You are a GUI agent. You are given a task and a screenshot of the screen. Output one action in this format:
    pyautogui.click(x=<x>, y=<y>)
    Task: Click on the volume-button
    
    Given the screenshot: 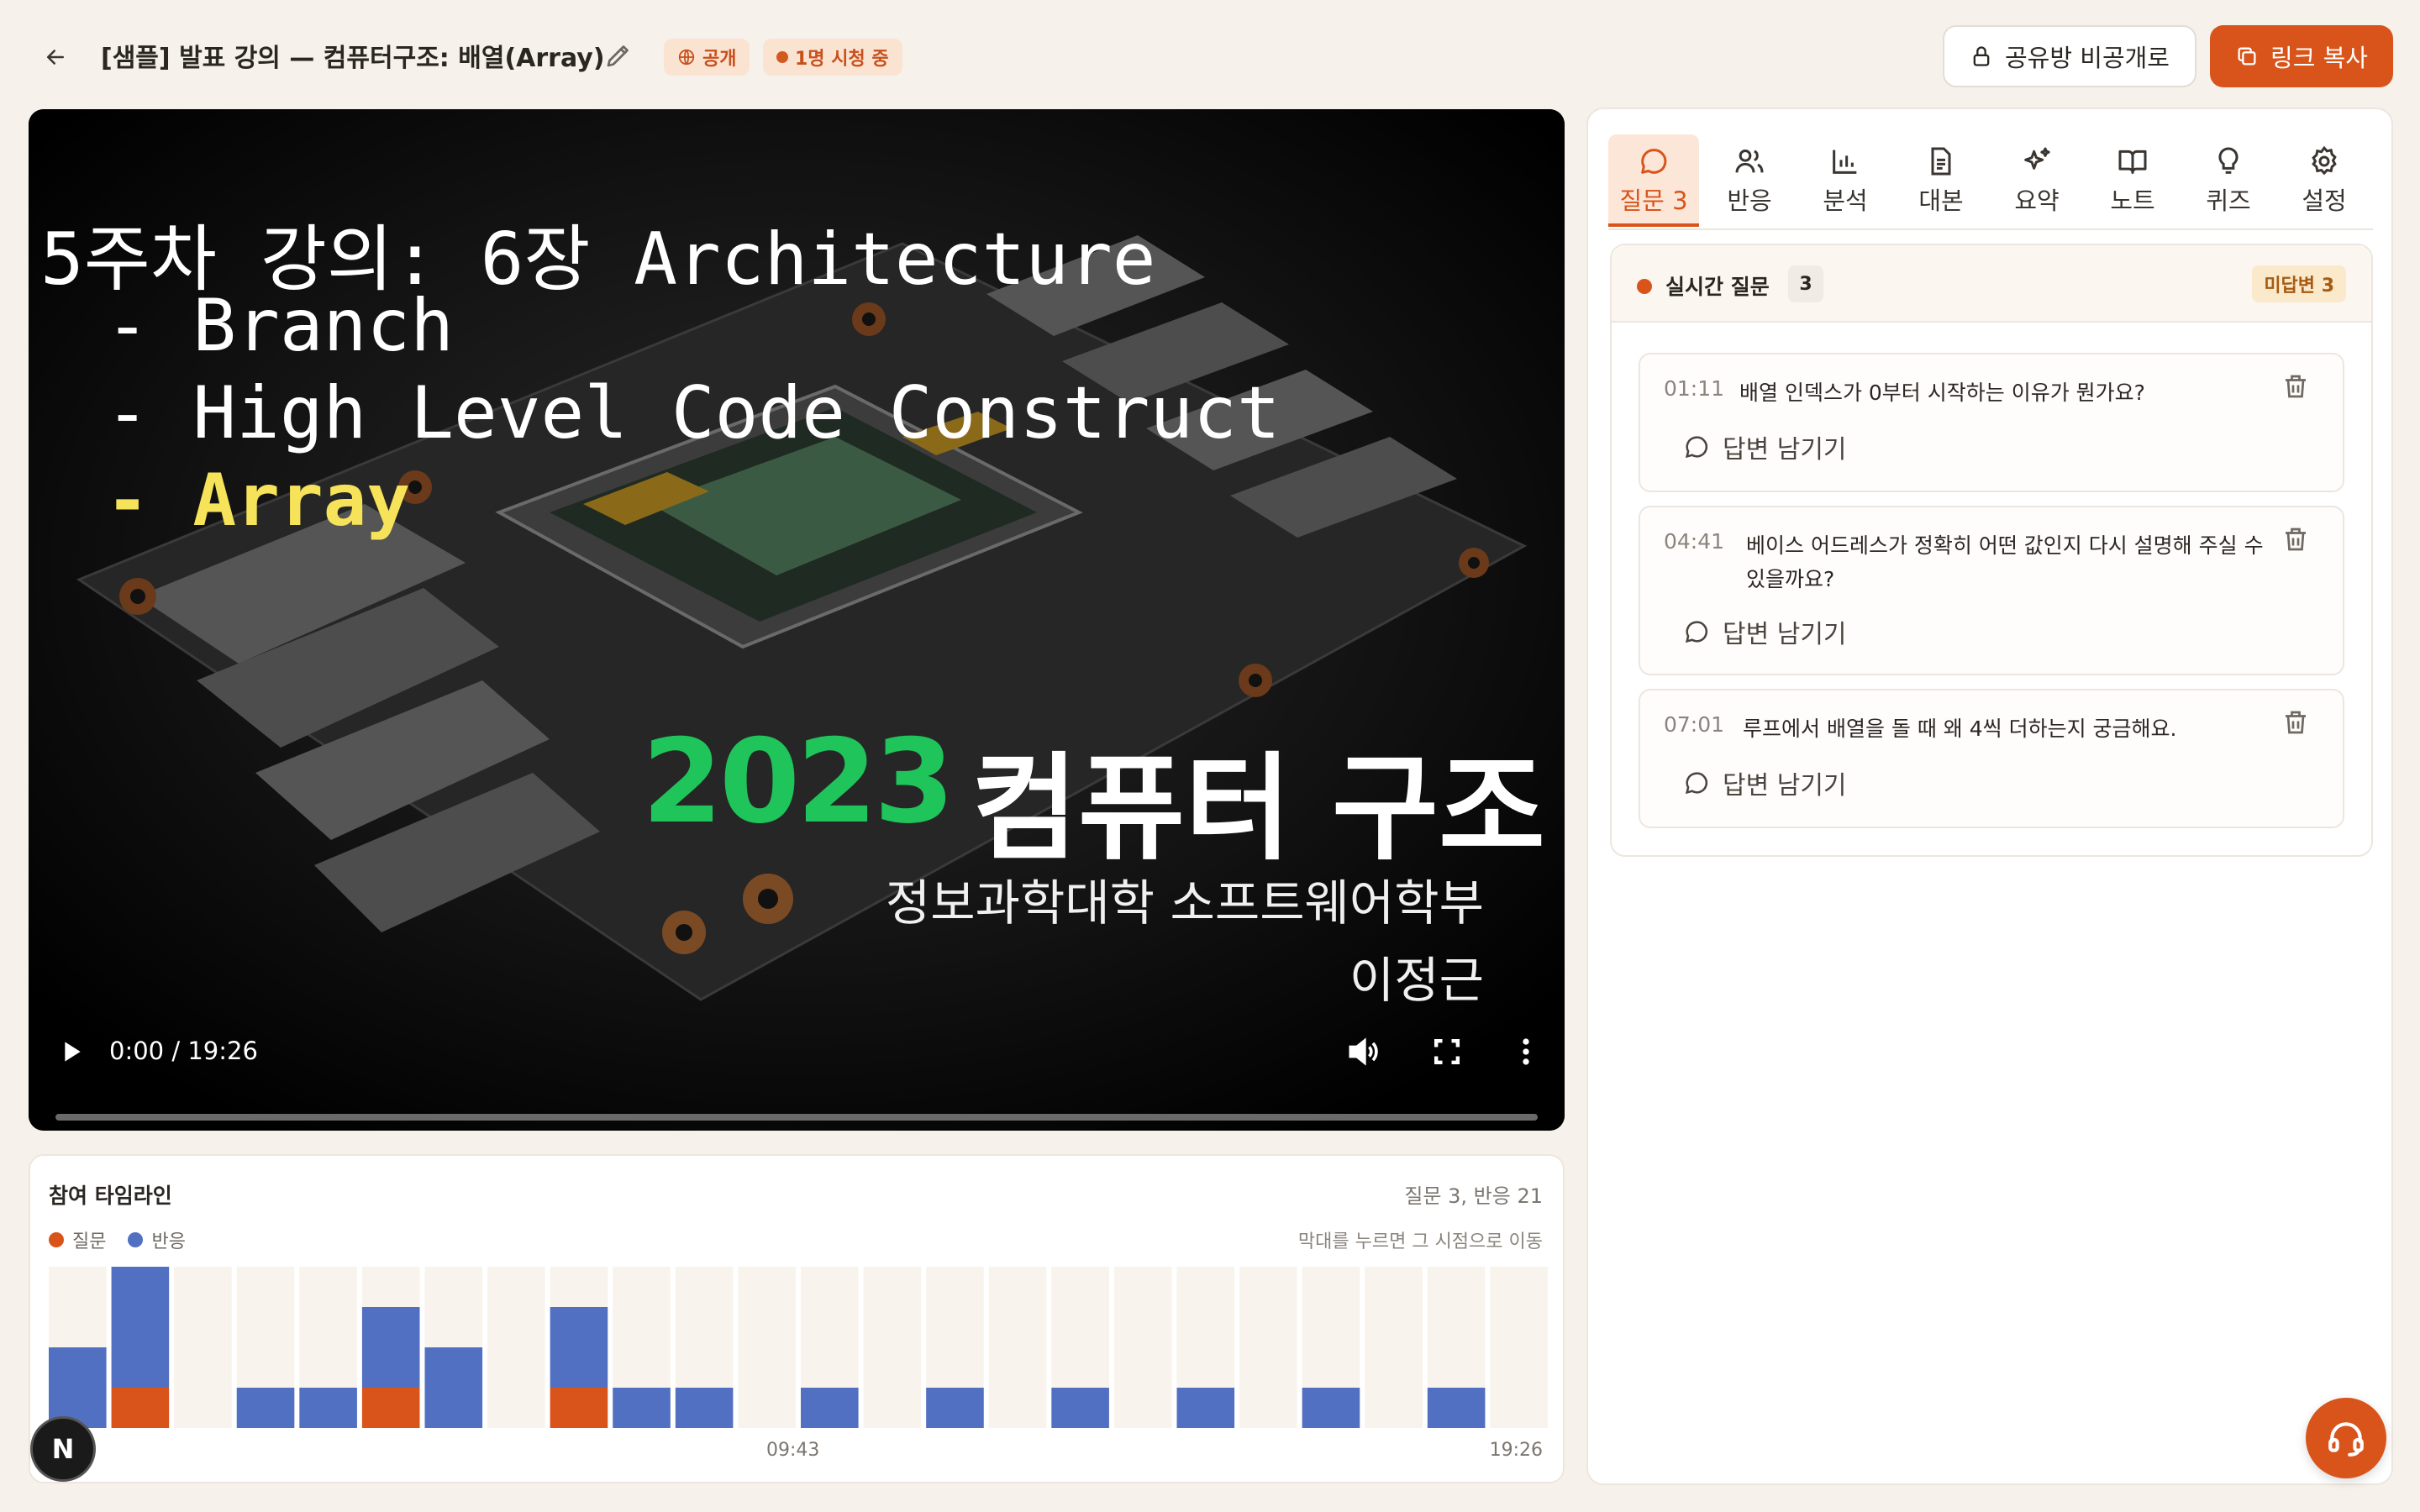 What is the action you would take?
    pyautogui.click(x=1362, y=1051)
    